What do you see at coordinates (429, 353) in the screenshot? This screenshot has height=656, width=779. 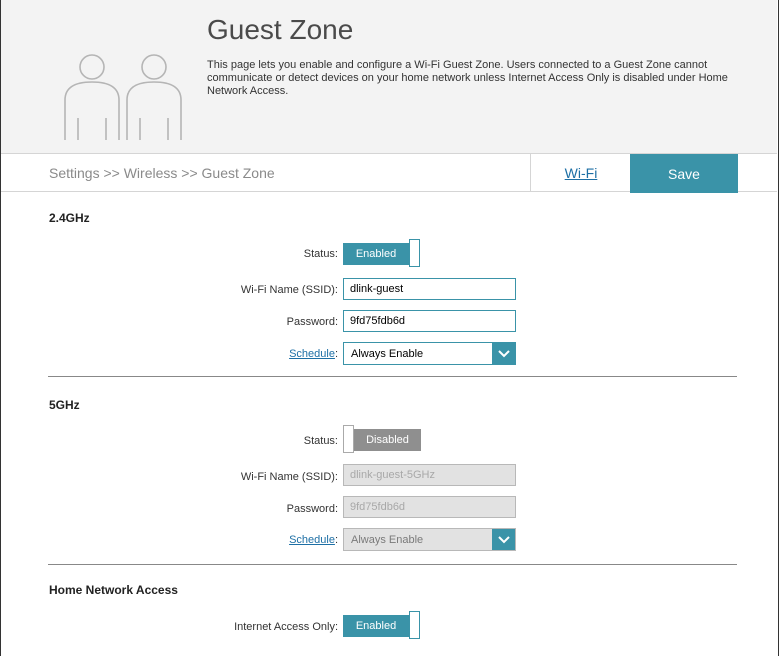 I see `schedule-select-24ghz: Always Enable` at bounding box center [429, 353].